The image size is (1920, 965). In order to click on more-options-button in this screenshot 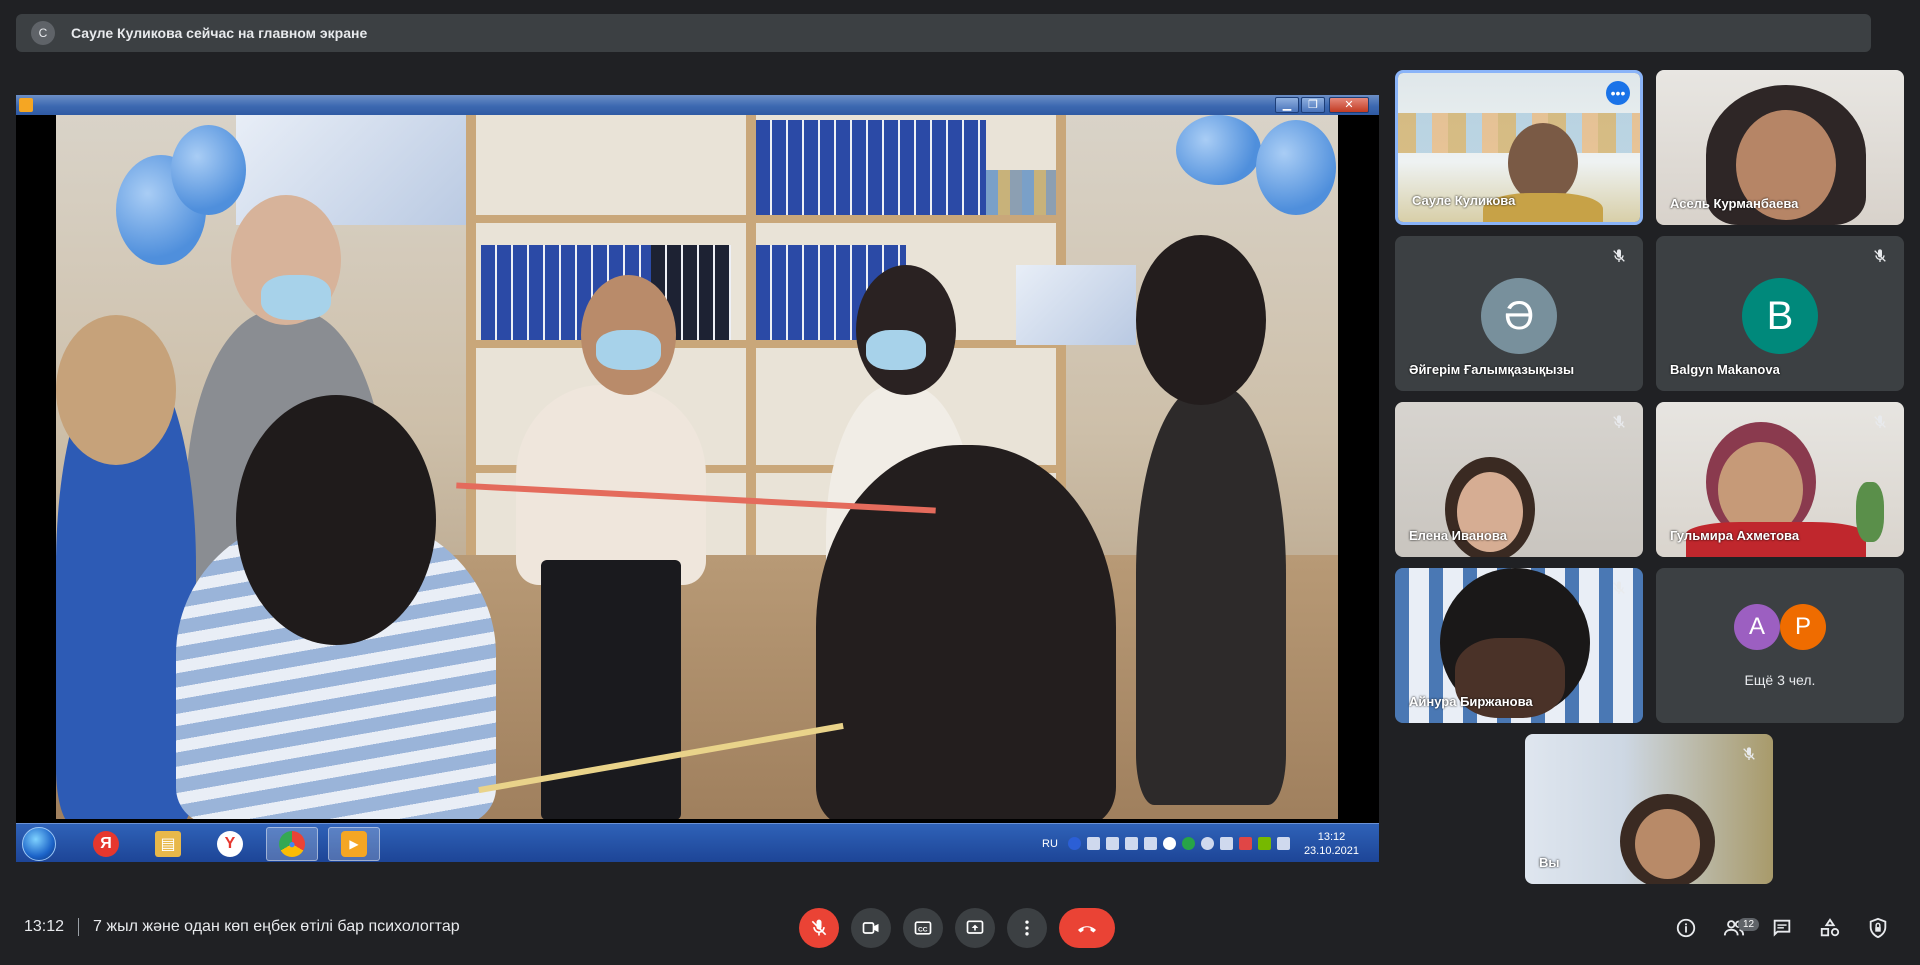, I will do `click(1027, 928)`.